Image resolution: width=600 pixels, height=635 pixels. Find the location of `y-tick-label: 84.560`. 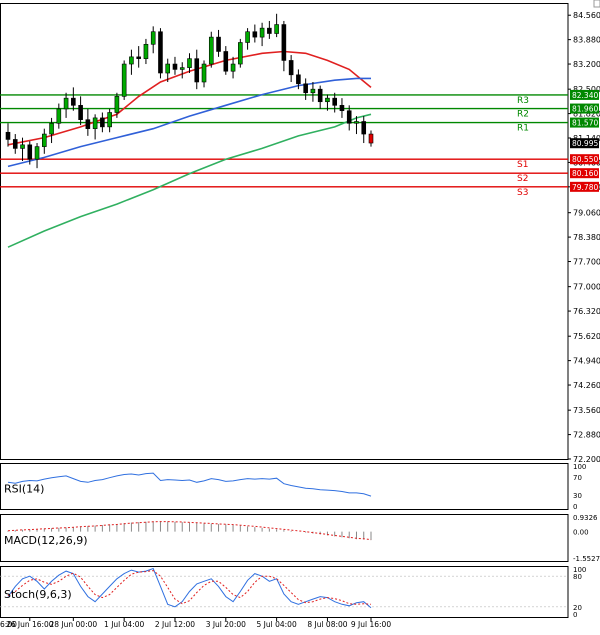

y-tick-label: 84.560 is located at coordinates (586, 15).